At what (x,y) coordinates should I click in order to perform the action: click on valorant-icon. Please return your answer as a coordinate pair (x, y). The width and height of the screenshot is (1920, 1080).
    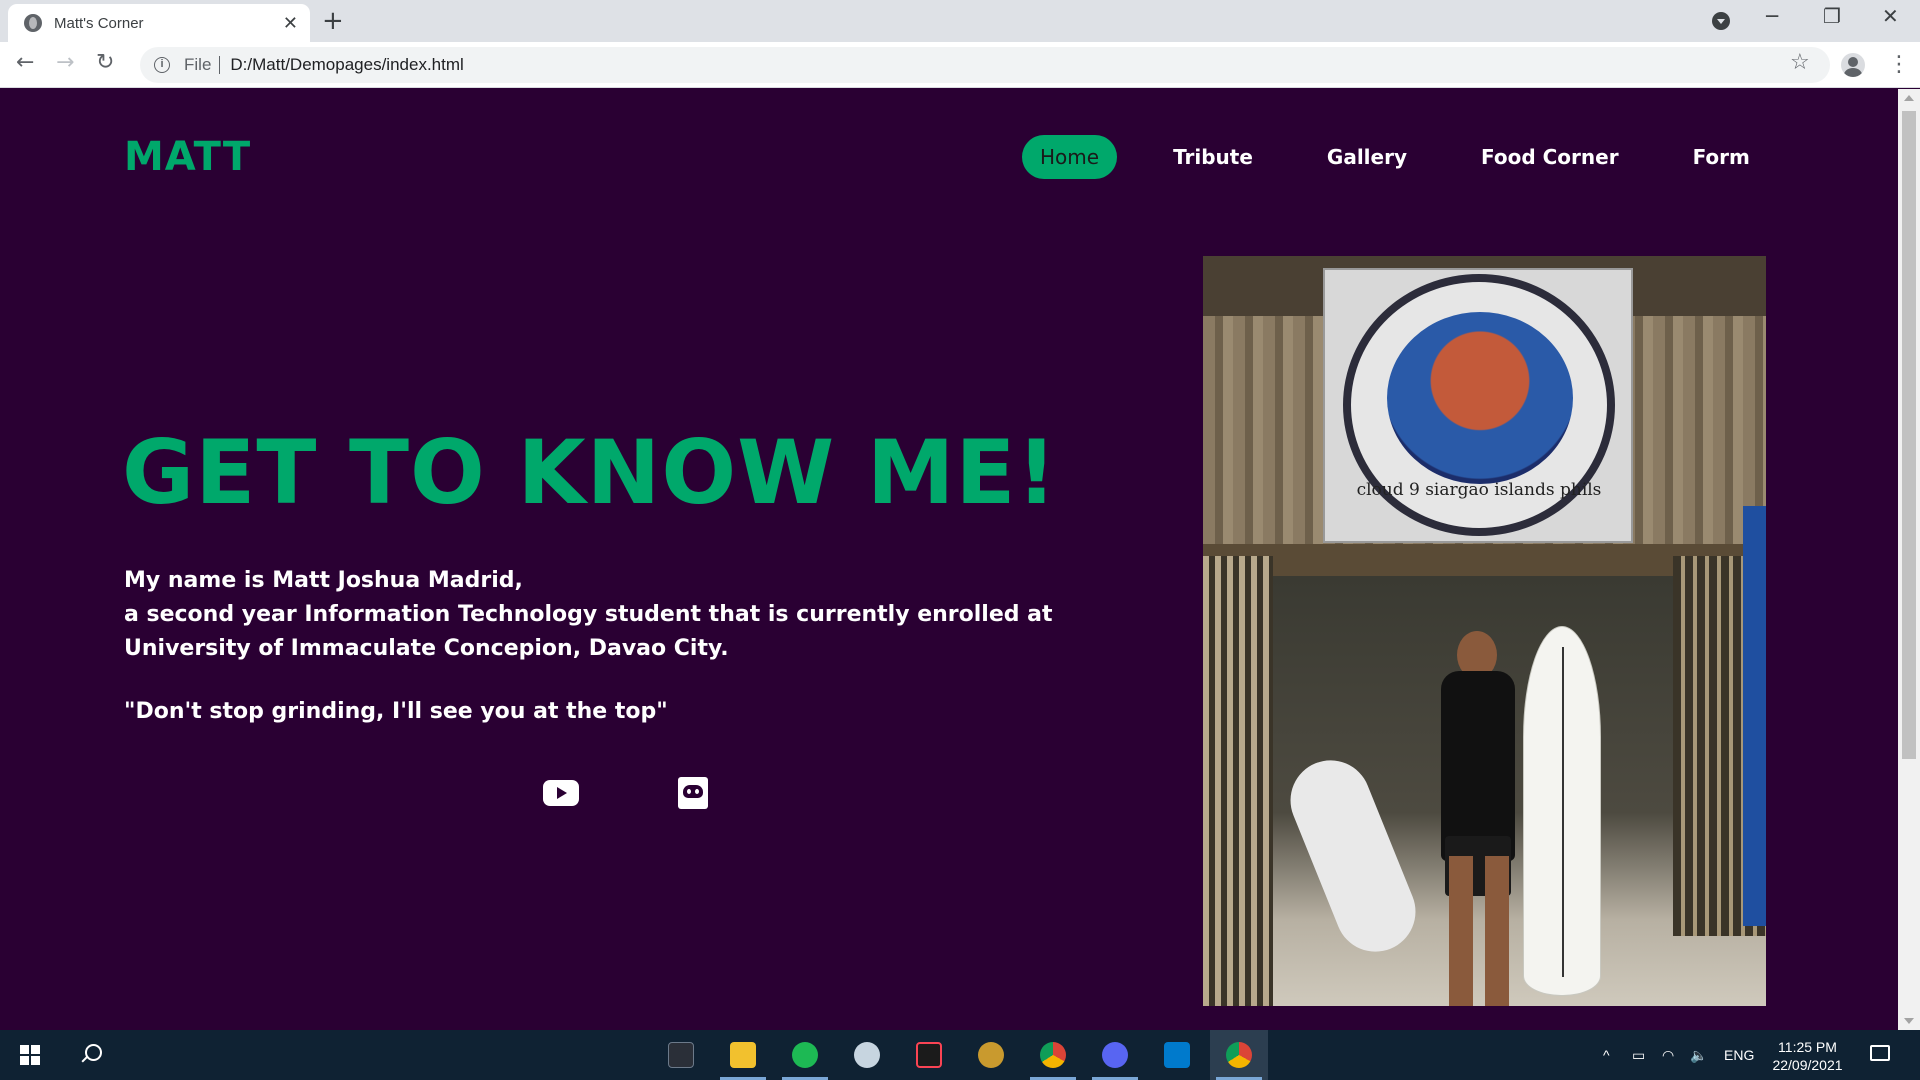
    Looking at the image, I should click on (929, 1055).